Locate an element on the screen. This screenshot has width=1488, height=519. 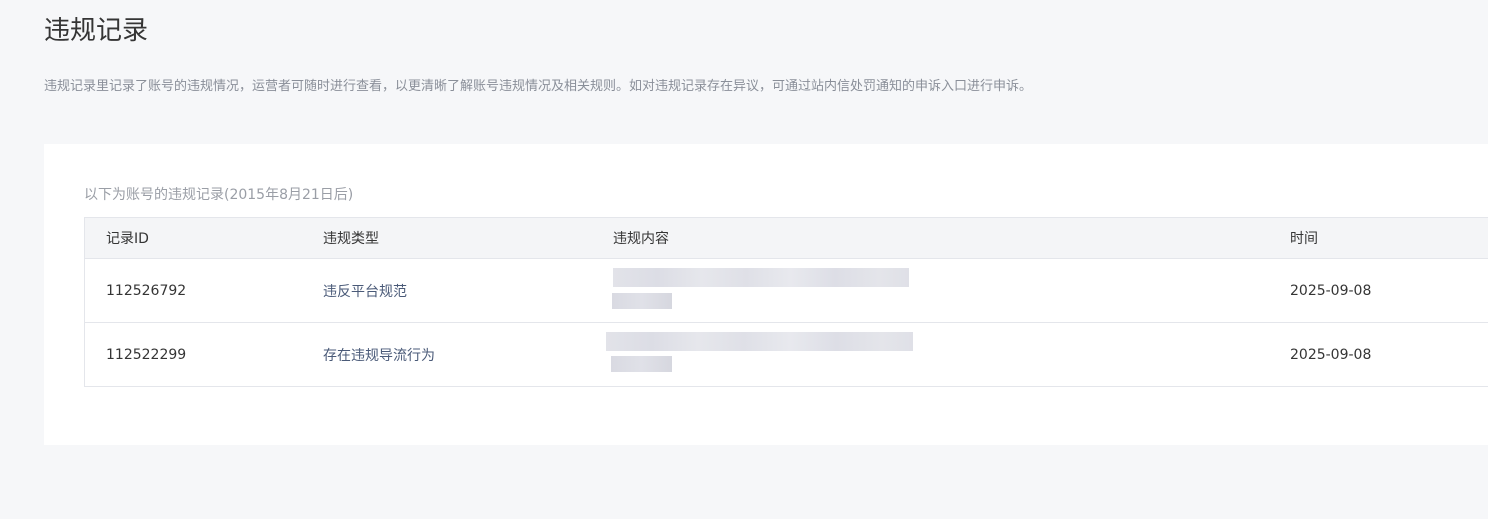
column-header-content: 违规内容 is located at coordinates (641, 239).